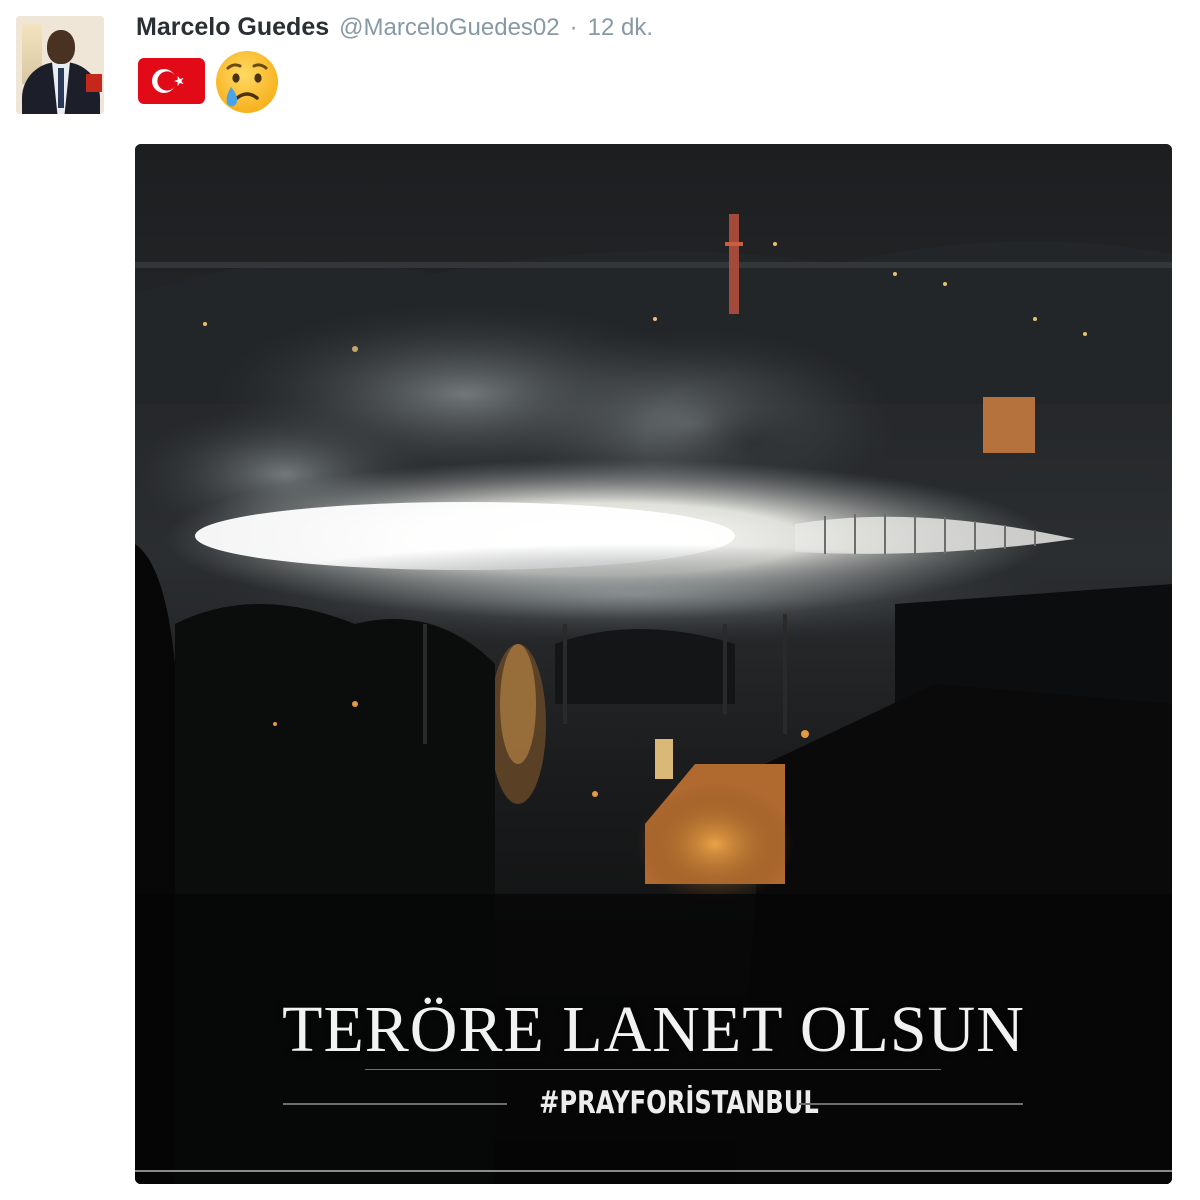 The width and height of the screenshot is (1200, 1200). What do you see at coordinates (171, 81) in the screenshot?
I see `turkey-flag-icon` at bounding box center [171, 81].